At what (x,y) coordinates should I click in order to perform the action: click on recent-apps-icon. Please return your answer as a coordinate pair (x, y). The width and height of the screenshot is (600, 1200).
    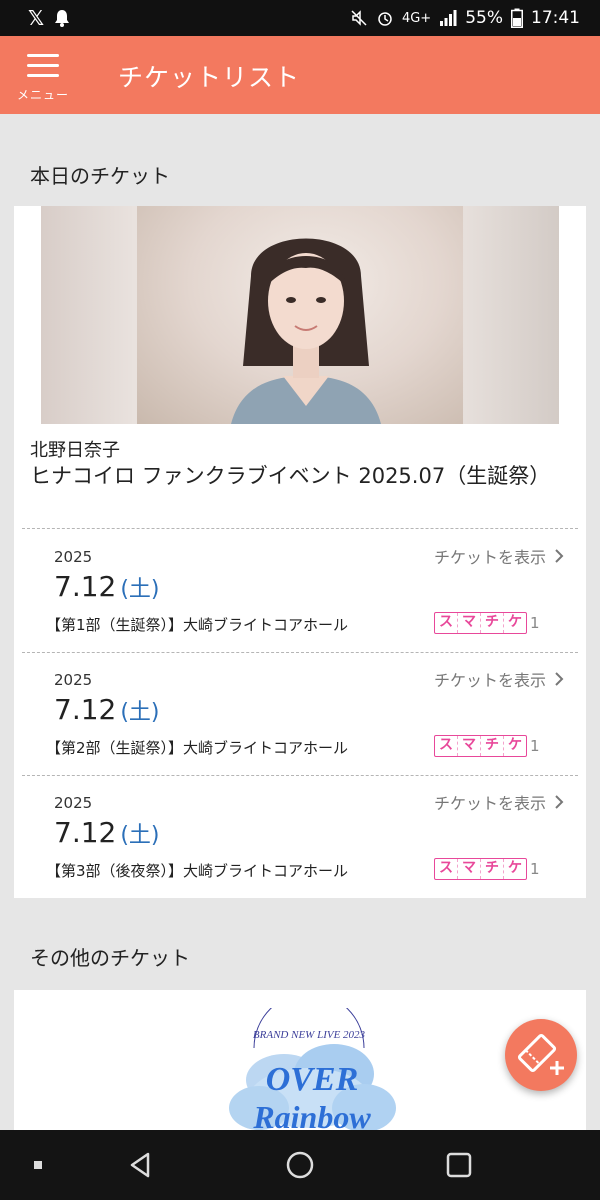
    Looking at the image, I should click on (39, 1165).